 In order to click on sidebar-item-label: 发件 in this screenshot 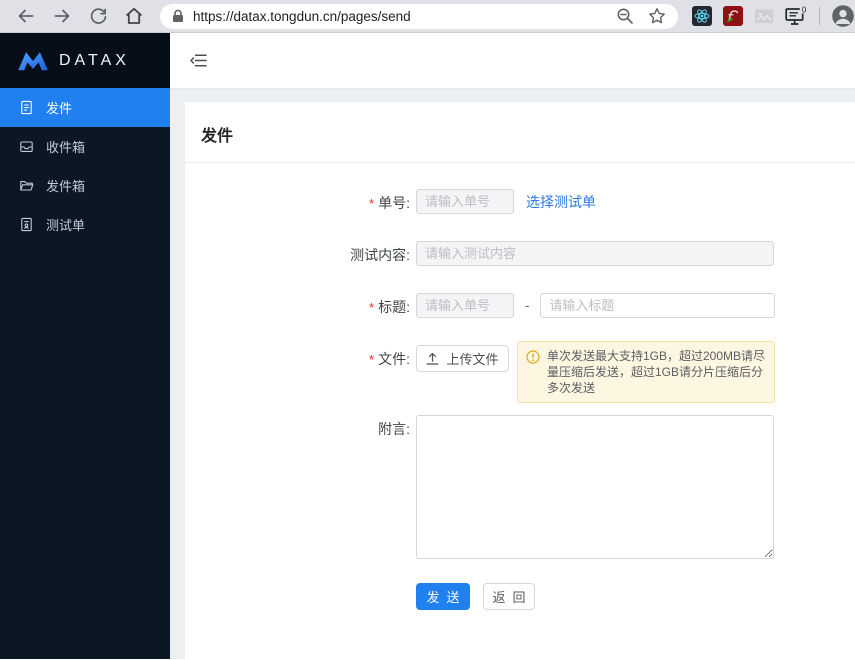, I will do `click(59, 108)`.